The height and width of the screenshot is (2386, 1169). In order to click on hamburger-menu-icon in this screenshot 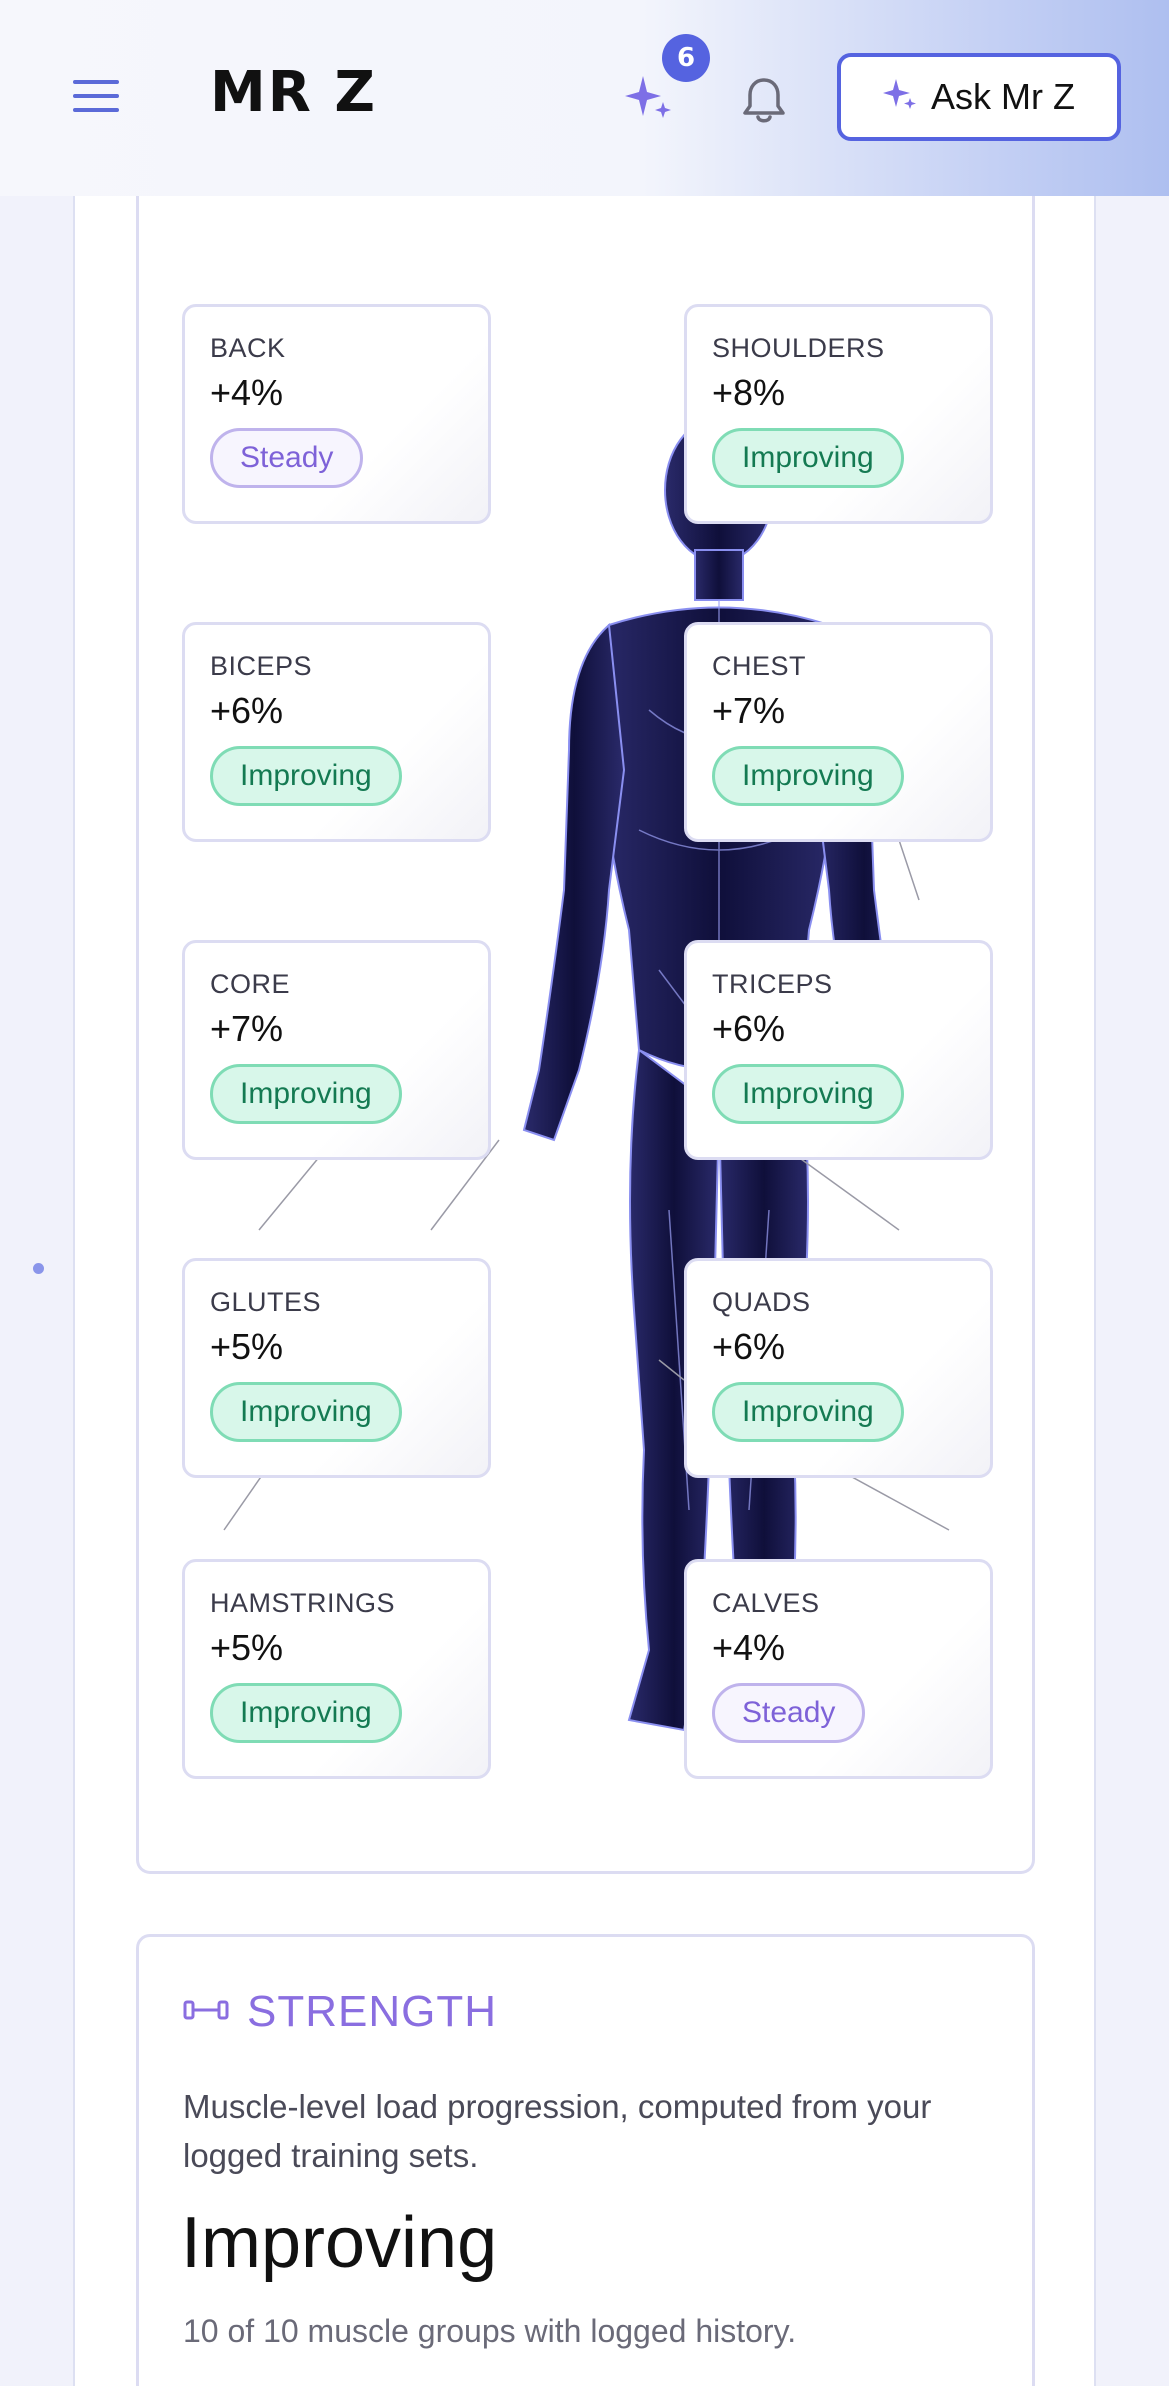, I will do `click(96, 97)`.